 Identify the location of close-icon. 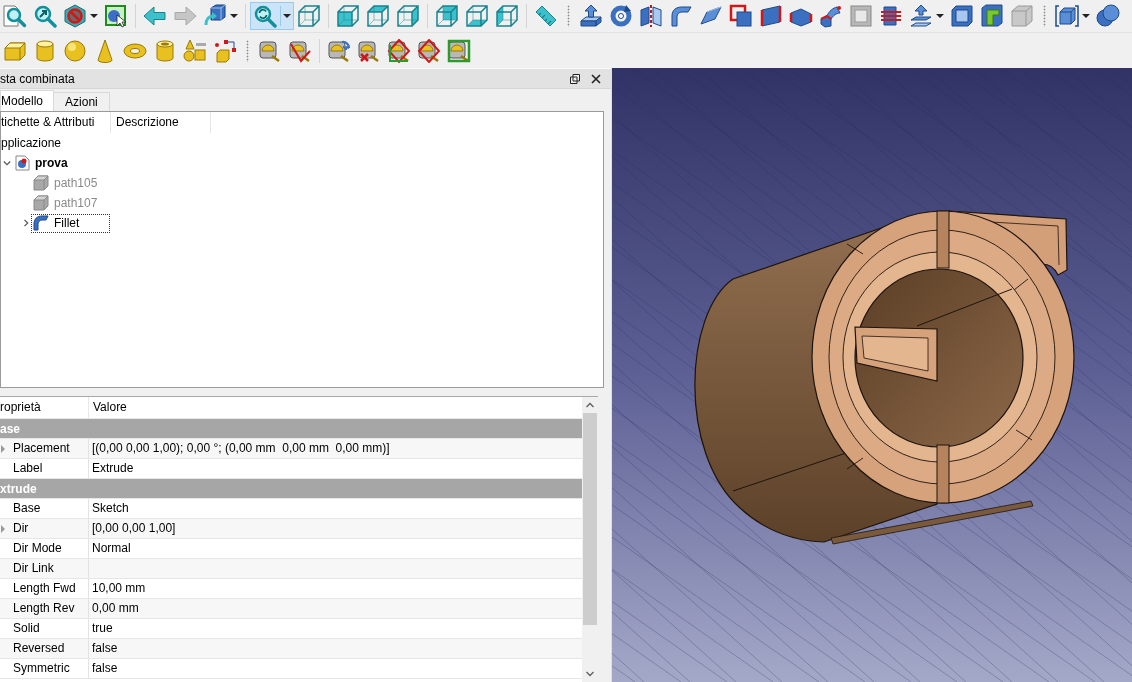
(596, 78).